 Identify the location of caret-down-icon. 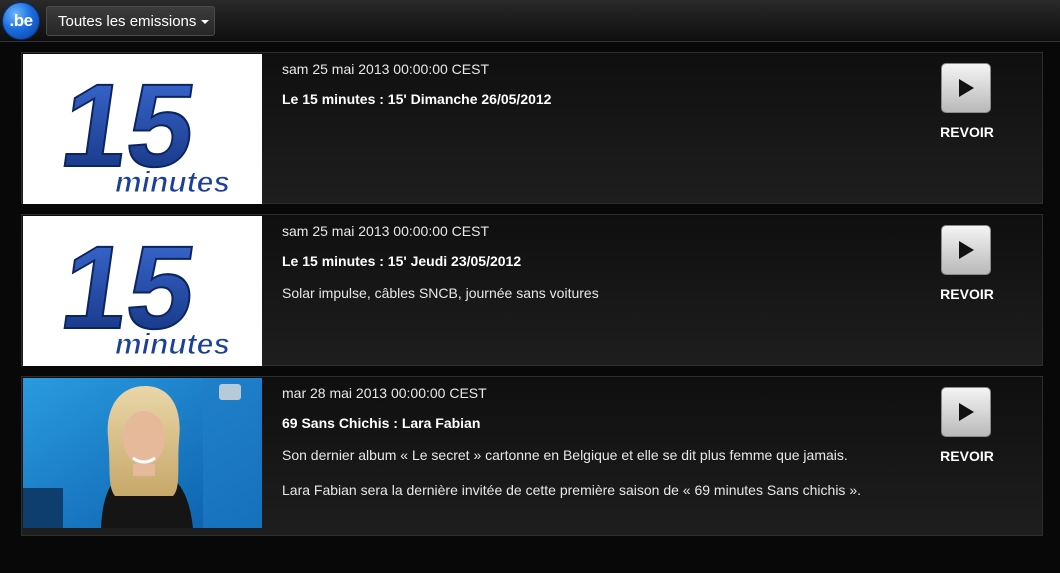
(205, 22).